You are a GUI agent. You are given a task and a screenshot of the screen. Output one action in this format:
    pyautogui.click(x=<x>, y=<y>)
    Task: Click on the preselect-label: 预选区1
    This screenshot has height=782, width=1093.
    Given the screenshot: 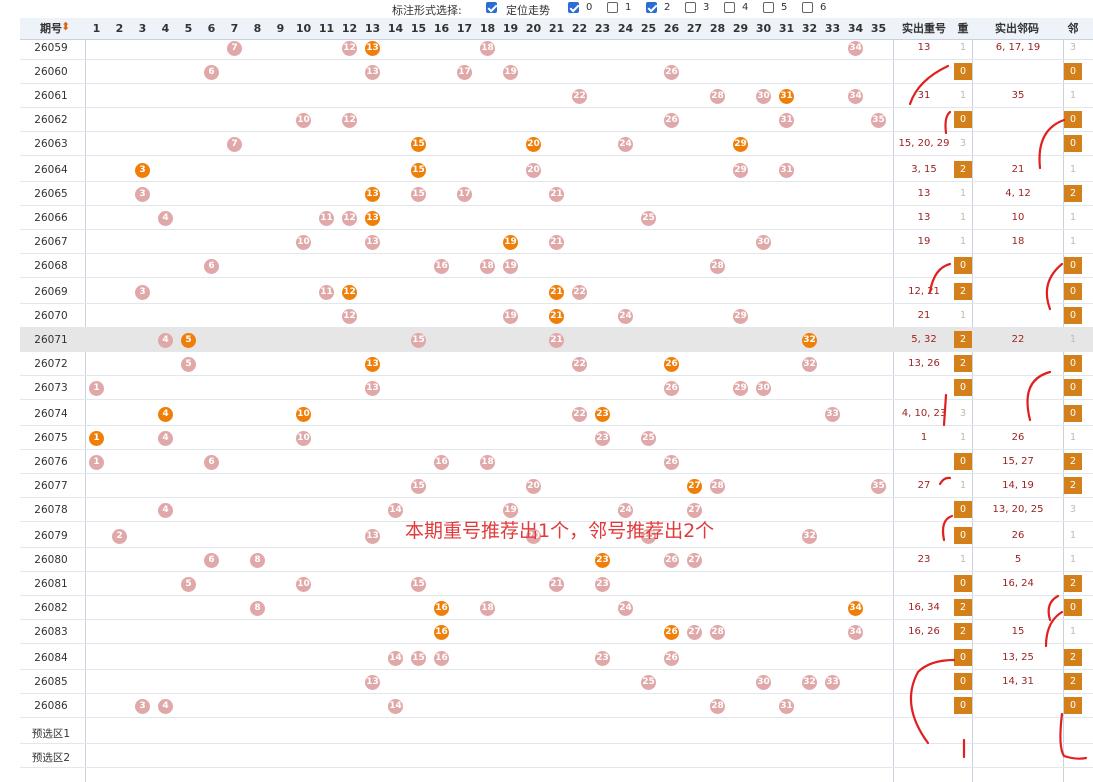 What is the action you would take?
    pyautogui.click(x=51, y=734)
    